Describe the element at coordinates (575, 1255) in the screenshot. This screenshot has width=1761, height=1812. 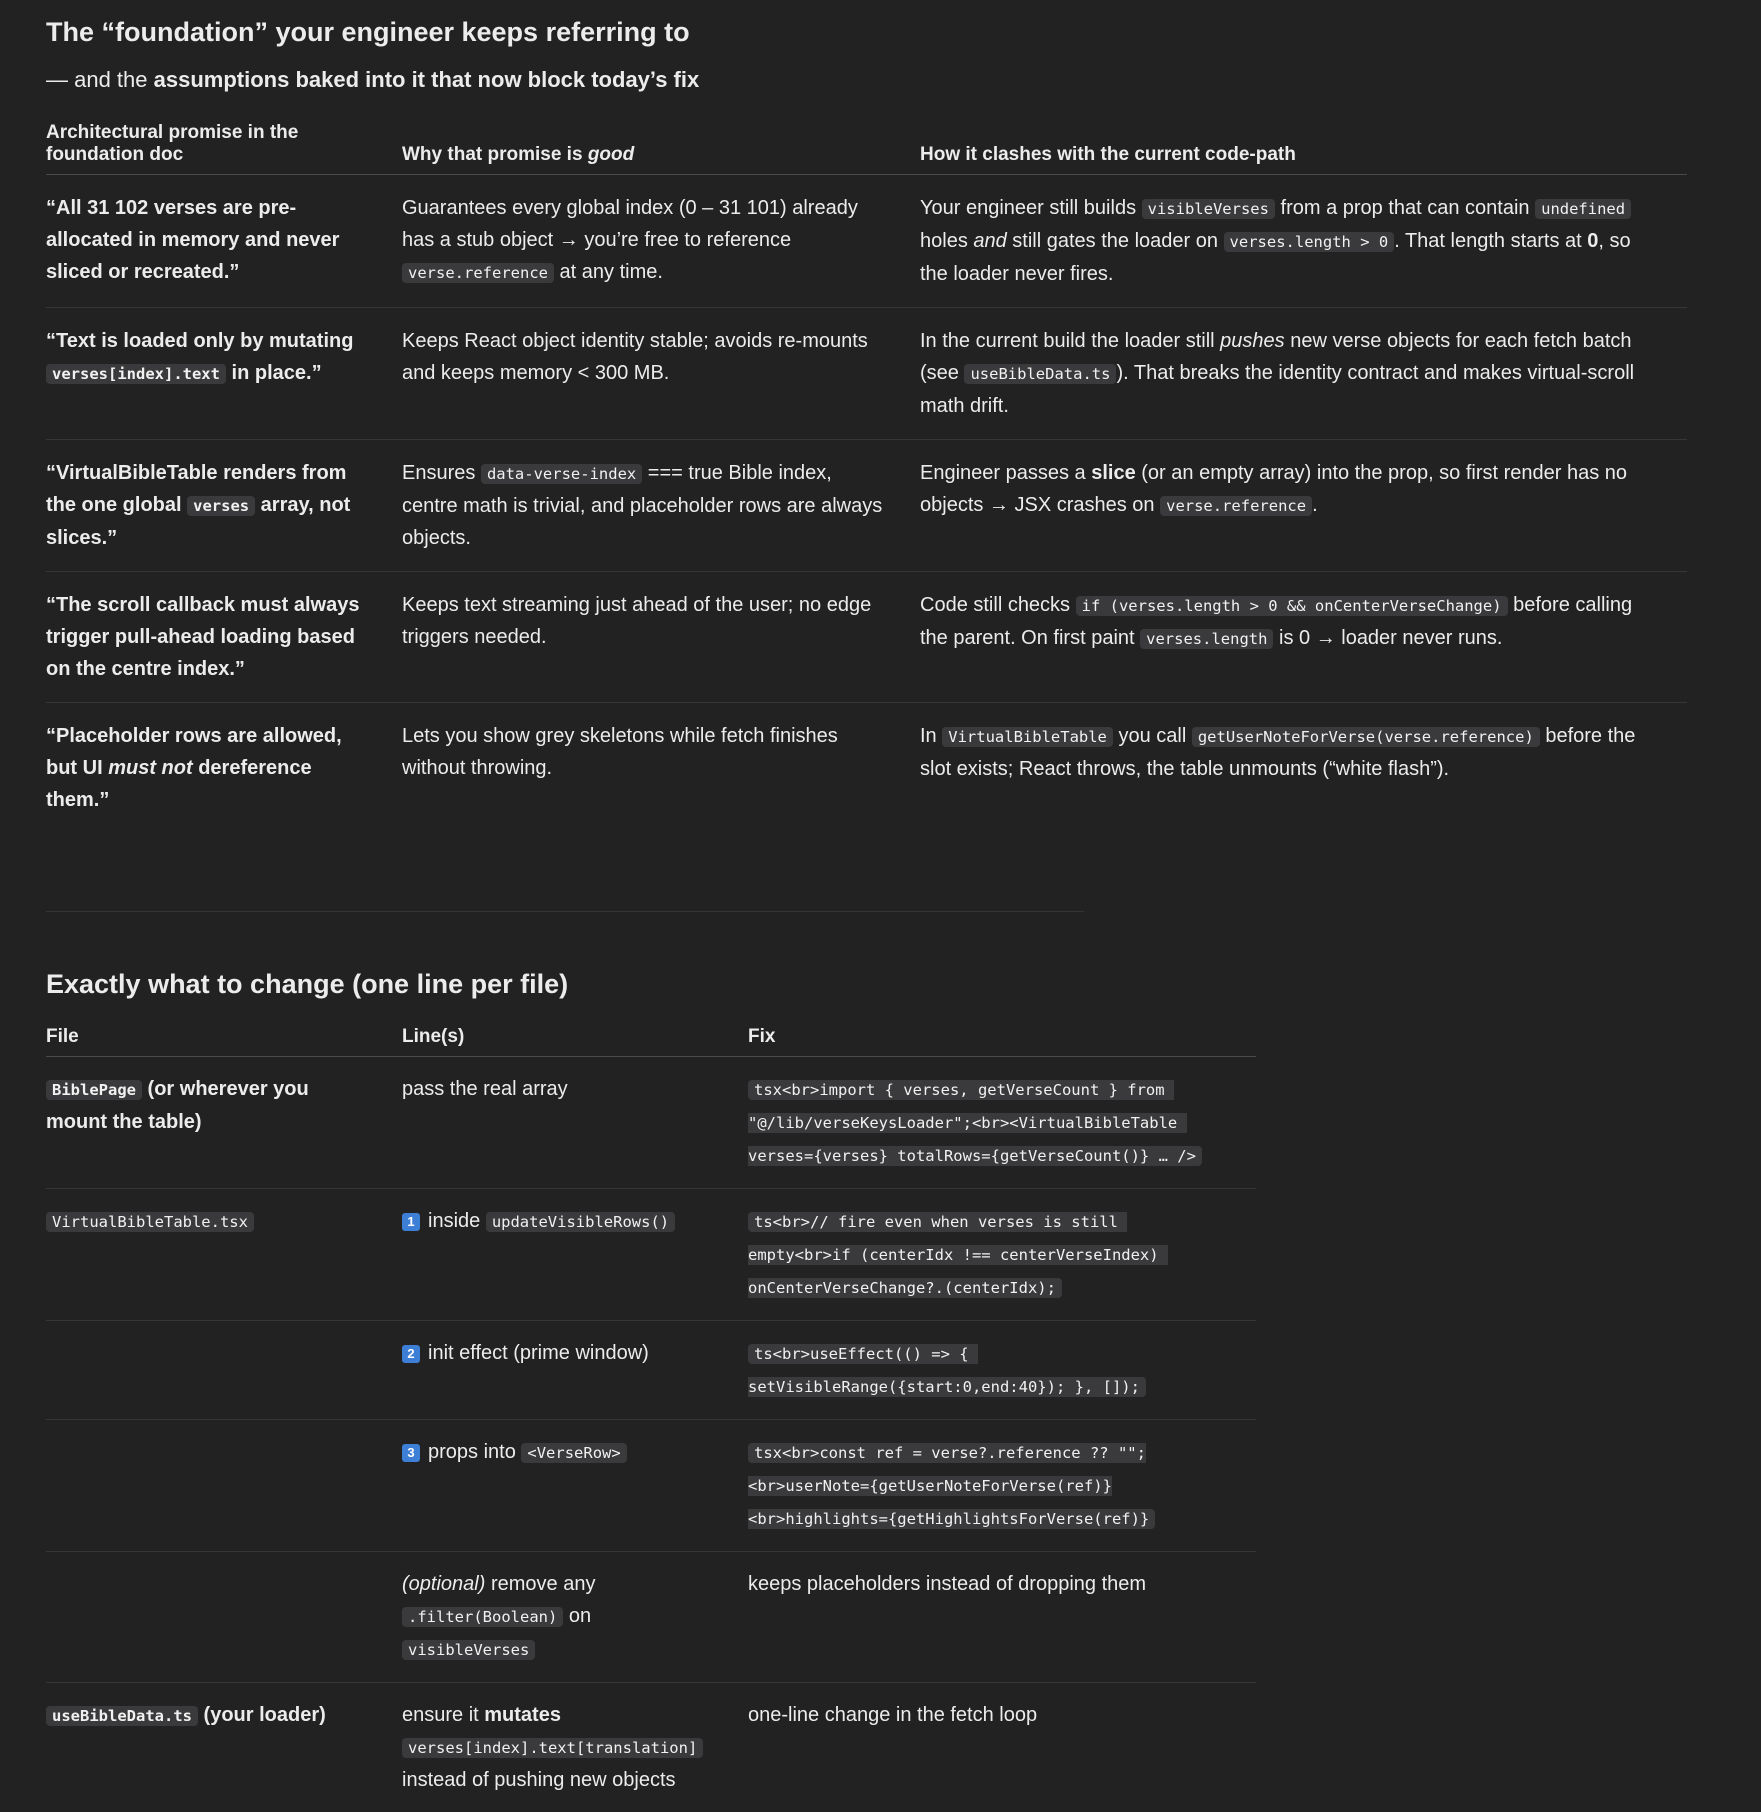
I see `lines-cell: 1inside updateVisibleRows()` at that location.